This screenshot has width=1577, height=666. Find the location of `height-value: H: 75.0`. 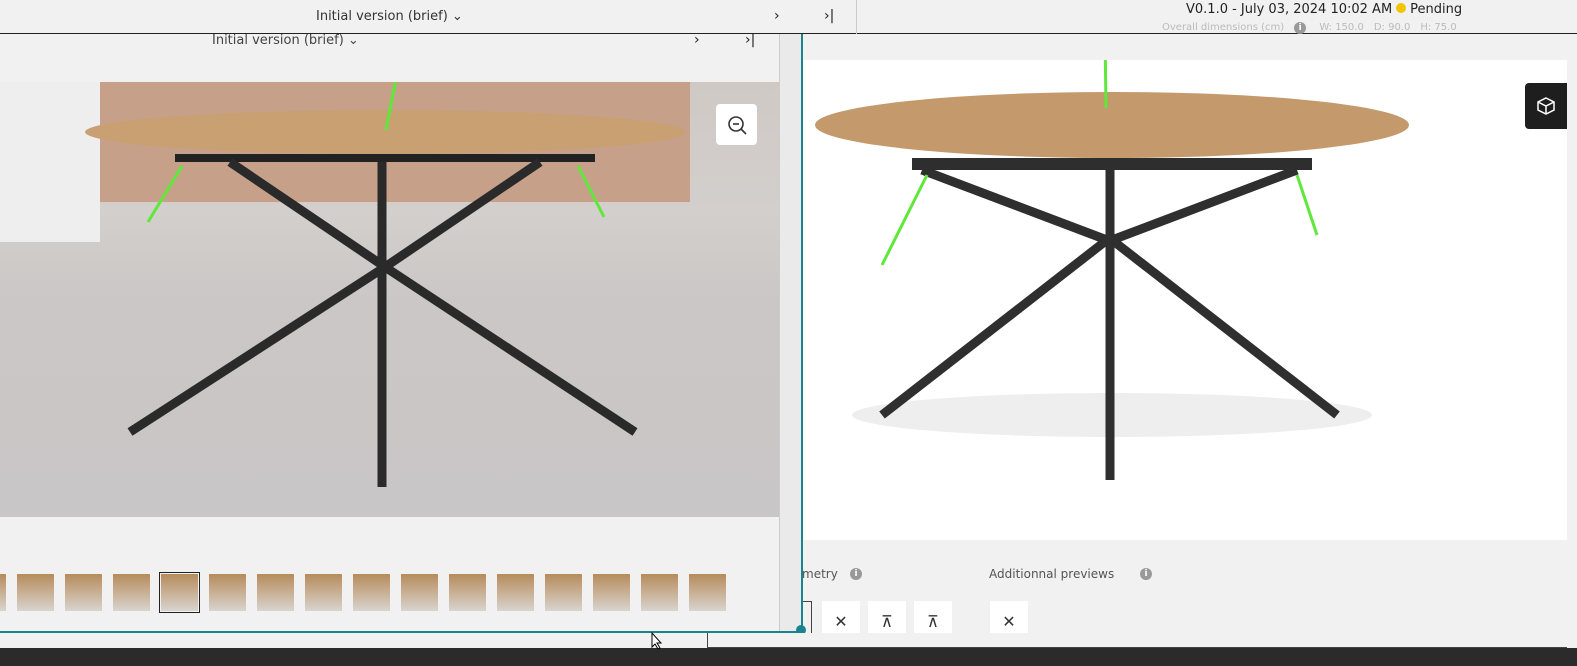

height-value: H: 75.0 is located at coordinates (1438, 27).